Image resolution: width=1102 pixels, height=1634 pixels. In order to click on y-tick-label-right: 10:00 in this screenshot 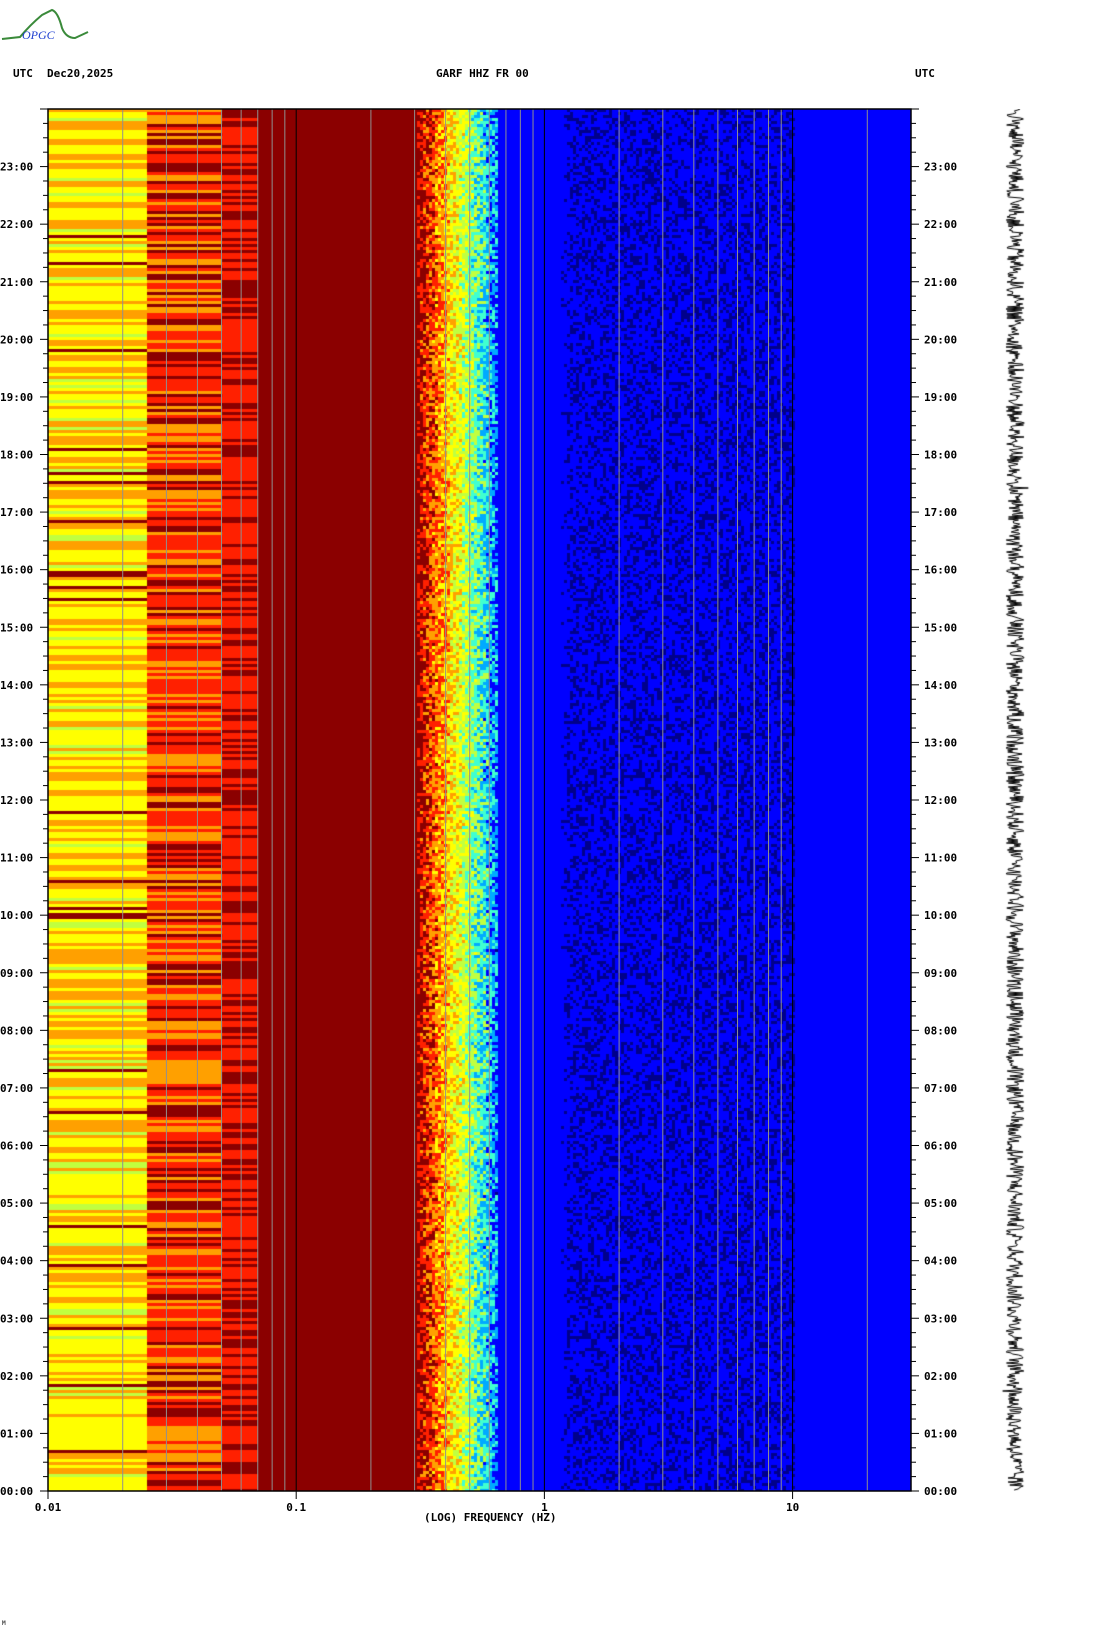, I will do `click(940, 915)`.